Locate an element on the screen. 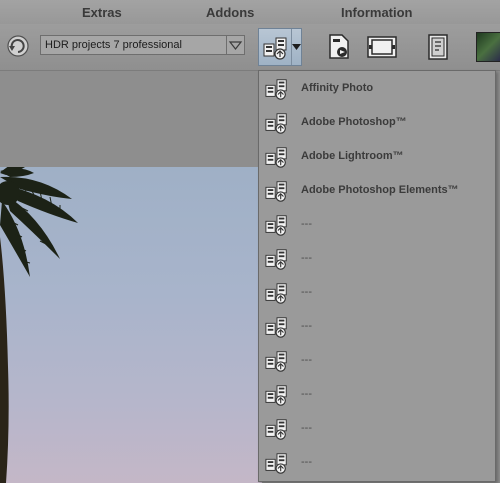 The image size is (500, 483). preset-select-value: HDR projects 7 professional is located at coordinates (113, 45).